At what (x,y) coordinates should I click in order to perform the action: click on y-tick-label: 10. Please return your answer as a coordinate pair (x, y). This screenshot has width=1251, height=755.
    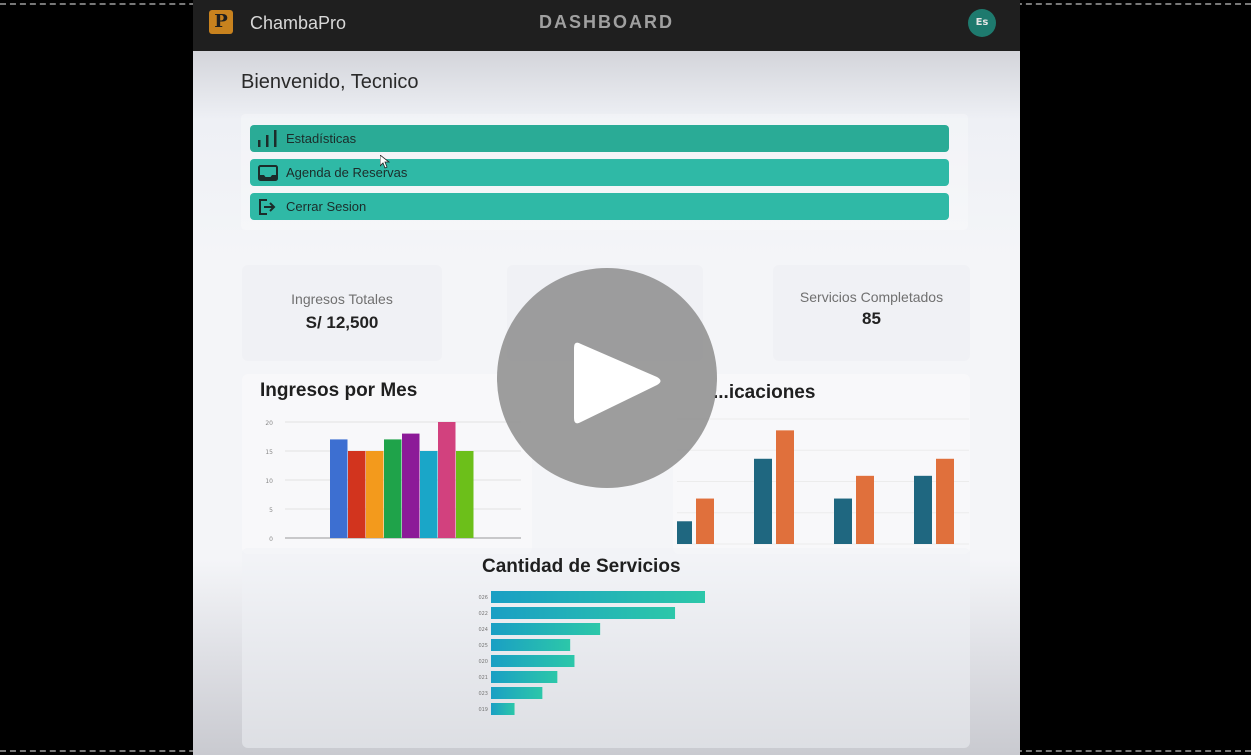
    Looking at the image, I should click on (269, 481).